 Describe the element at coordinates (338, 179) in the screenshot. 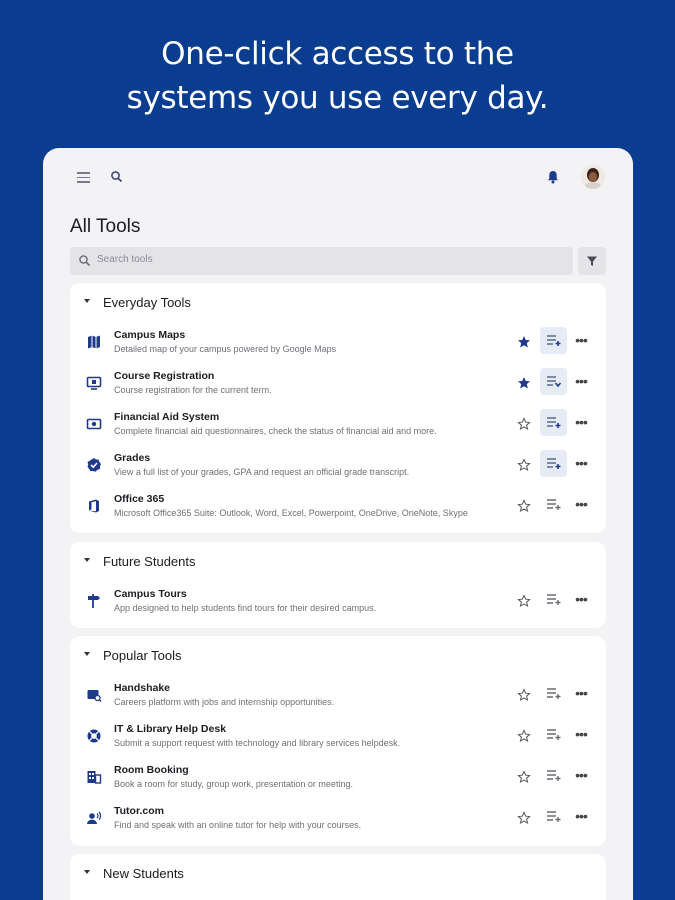

I see `top-bar` at that location.